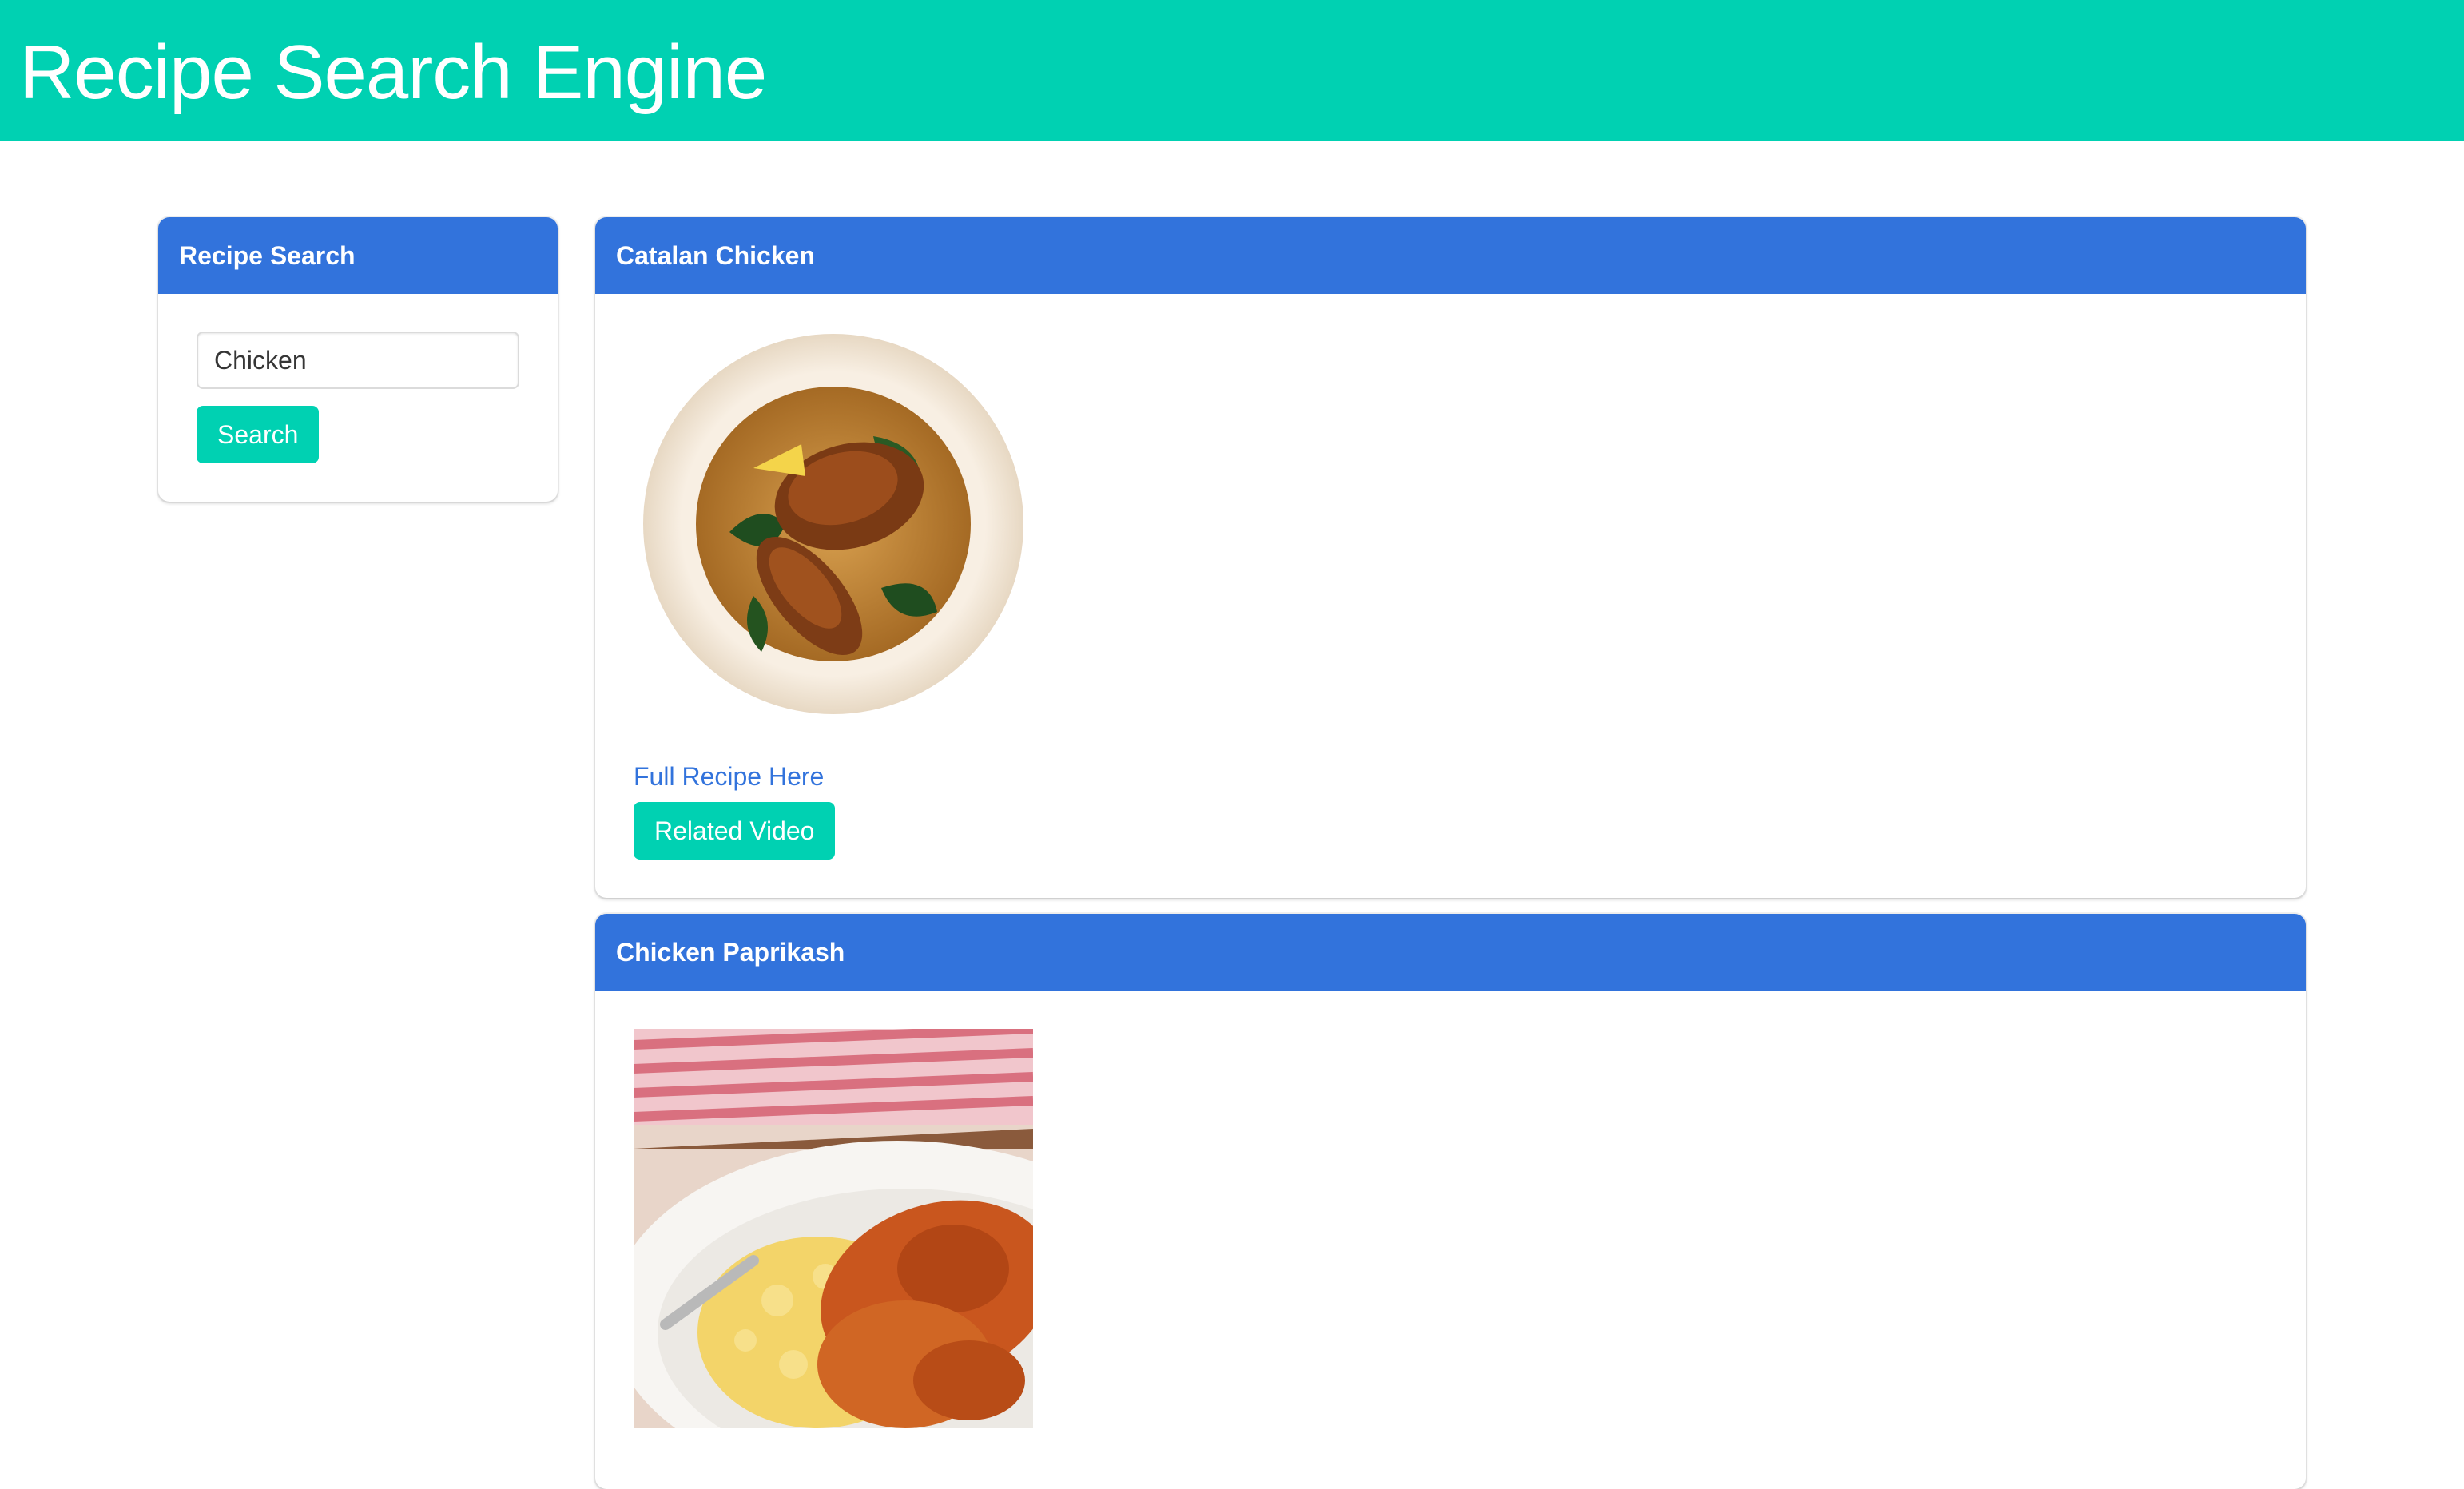  What do you see at coordinates (393, 72) in the screenshot?
I see `app-title: Recipe Search Engine` at bounding box center [393, 72].